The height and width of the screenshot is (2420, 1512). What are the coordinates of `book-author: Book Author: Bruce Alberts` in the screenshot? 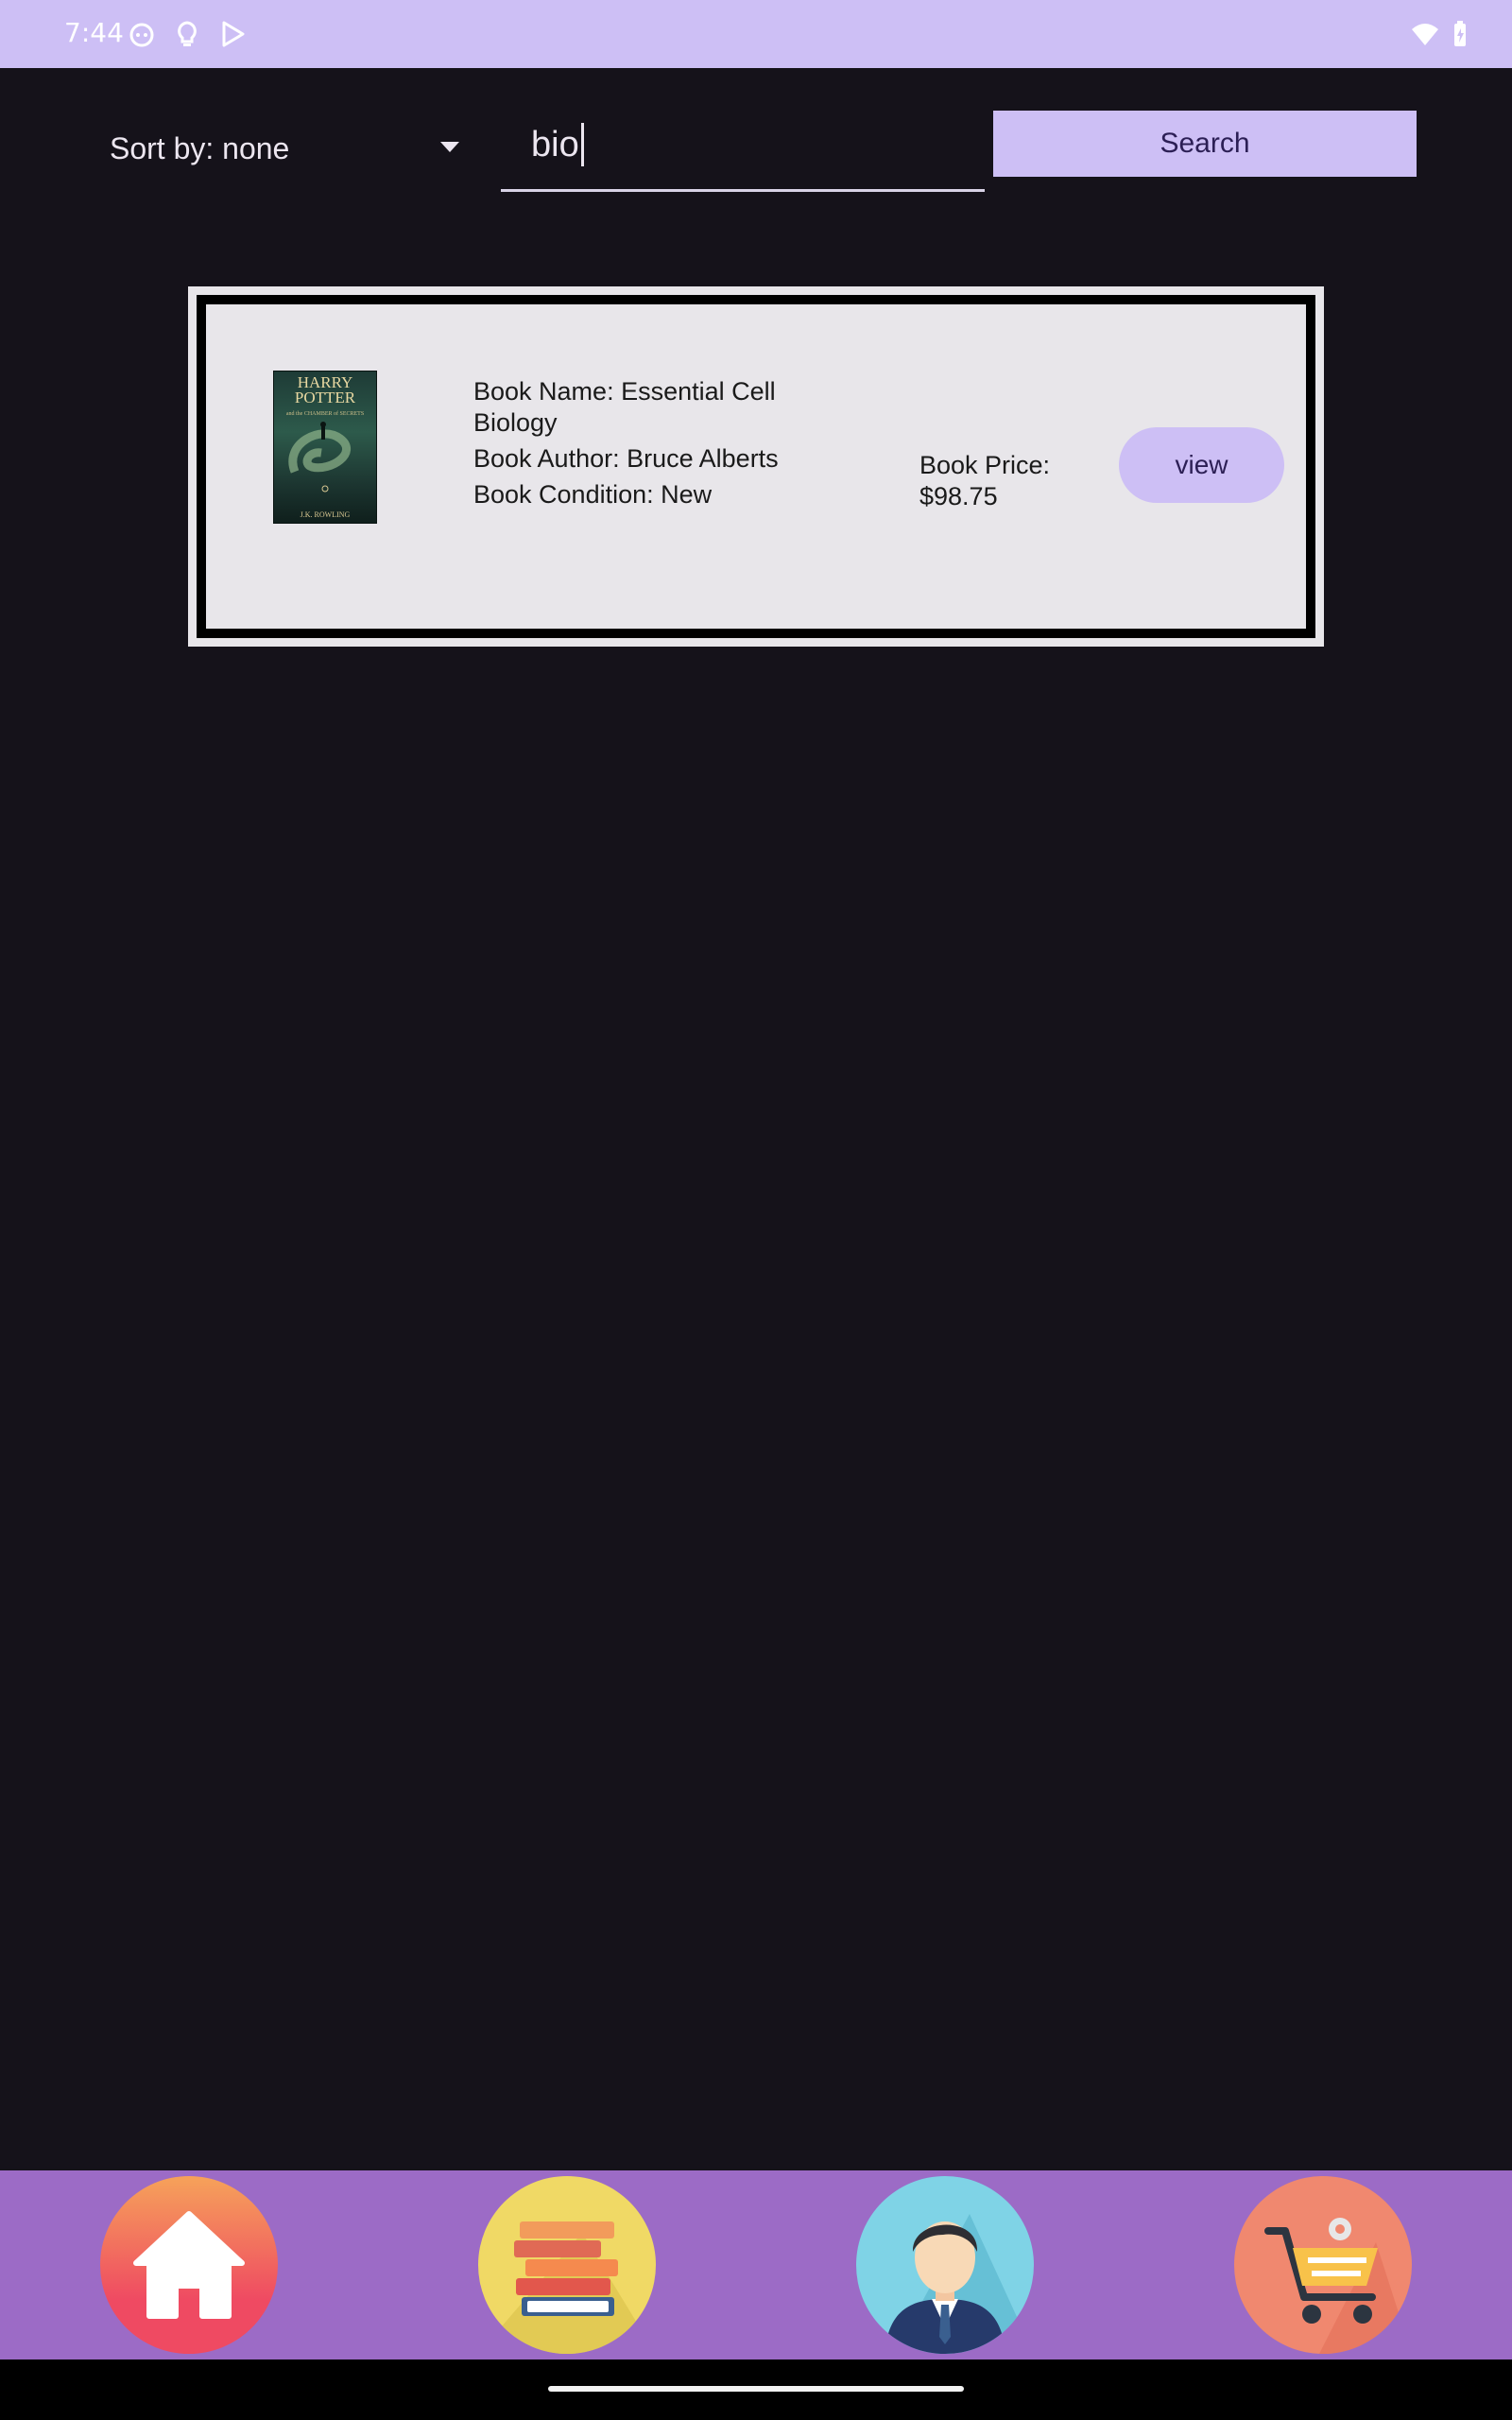 It's located at (626, 458).